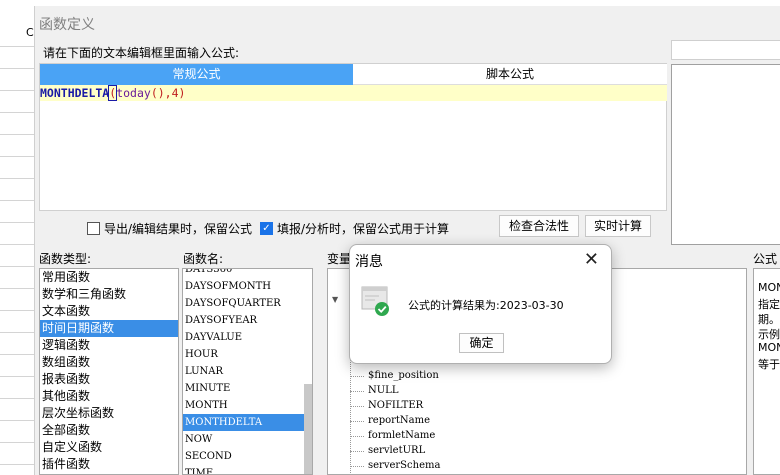 The height and width of the screenshot is (475, 780). What do you see at coordinates (335, 299) in the screenshot?
I see `tree-expand-icon: ▼` at bounding box center [335, 299].